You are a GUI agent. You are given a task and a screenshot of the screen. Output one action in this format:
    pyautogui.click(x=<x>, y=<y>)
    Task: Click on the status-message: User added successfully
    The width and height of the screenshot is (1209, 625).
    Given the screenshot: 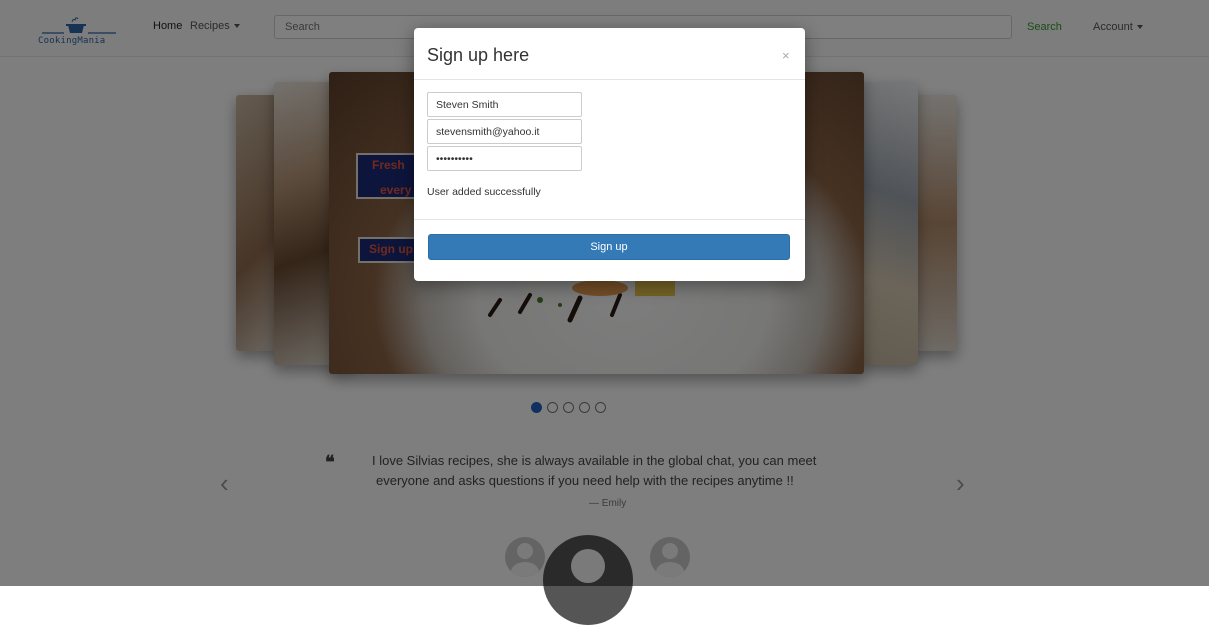 What is the action you would take?
    pyautogui.click(x=484, y=192)
    